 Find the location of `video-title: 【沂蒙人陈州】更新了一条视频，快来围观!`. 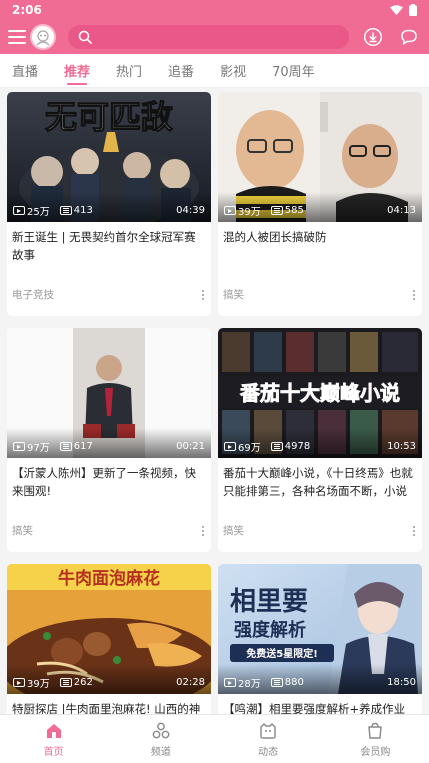

video-title: 【沂蒙人陈州】更新了一条视频，快来围观! is located at coordinates (109, 480).